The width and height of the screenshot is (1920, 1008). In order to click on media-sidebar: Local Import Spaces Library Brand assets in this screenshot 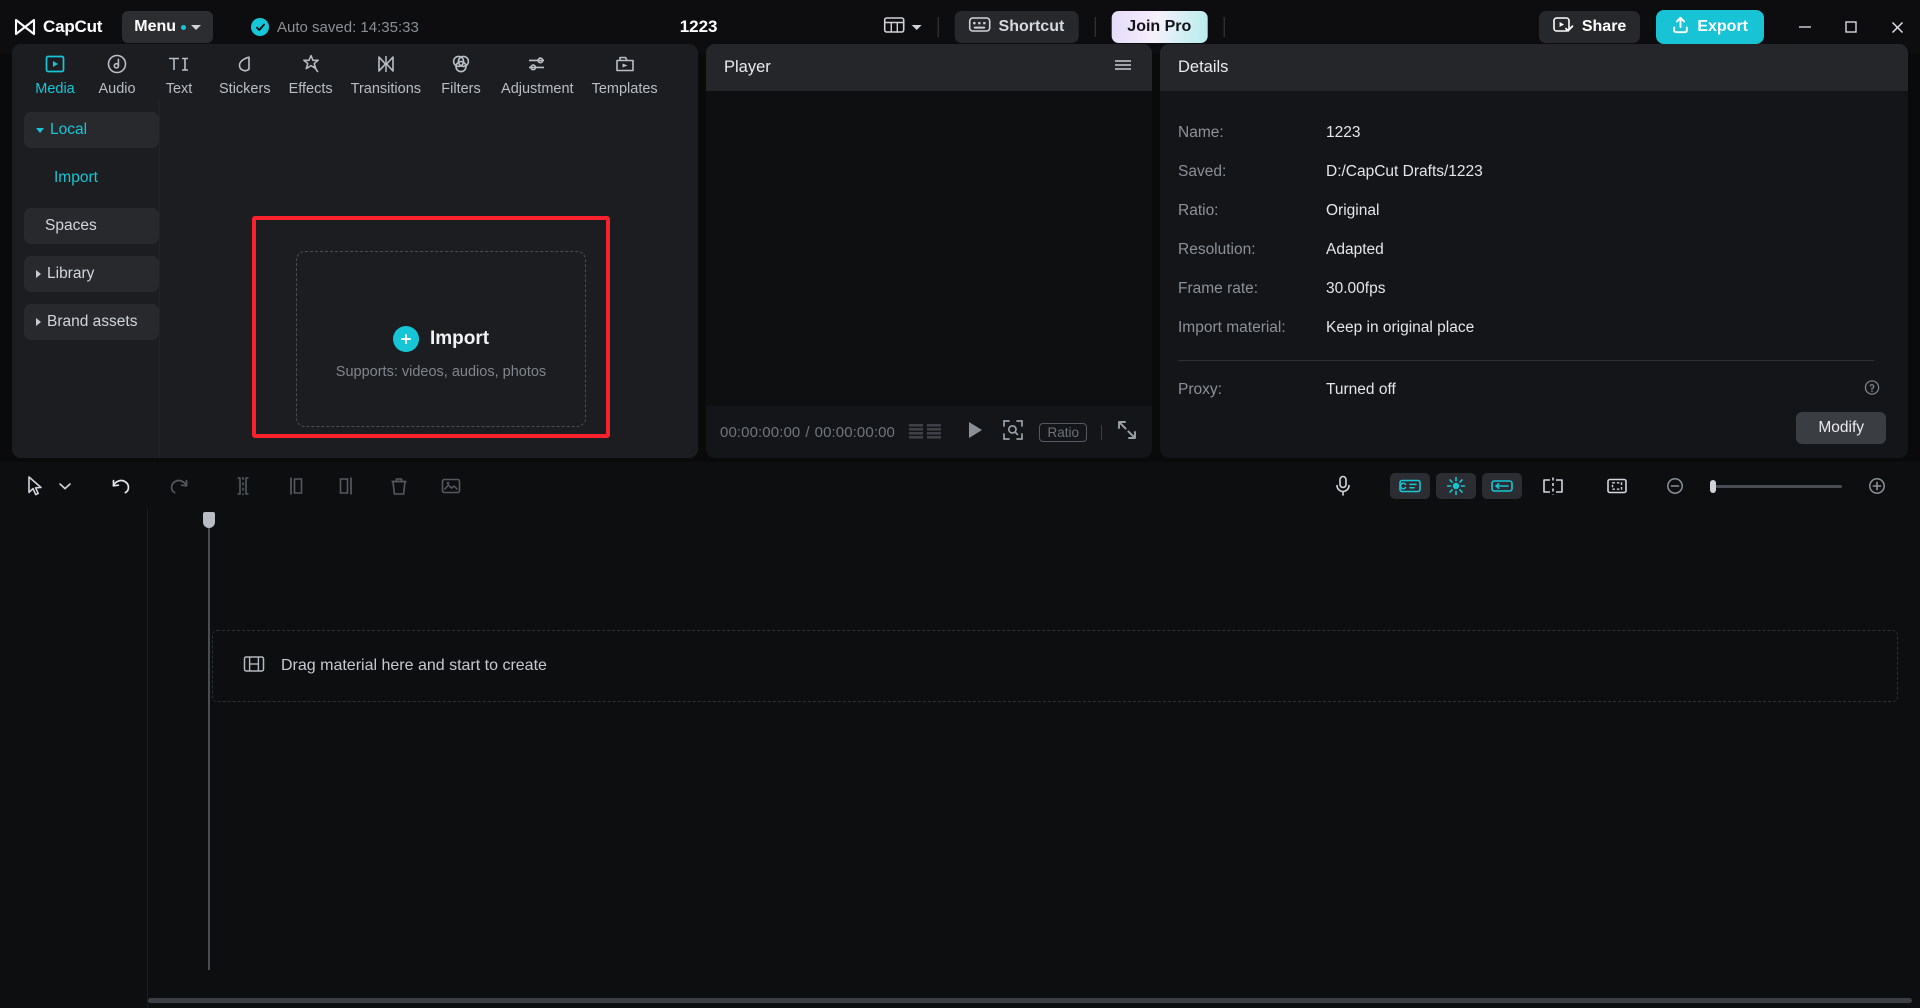, I will do `click(85, 279)`.